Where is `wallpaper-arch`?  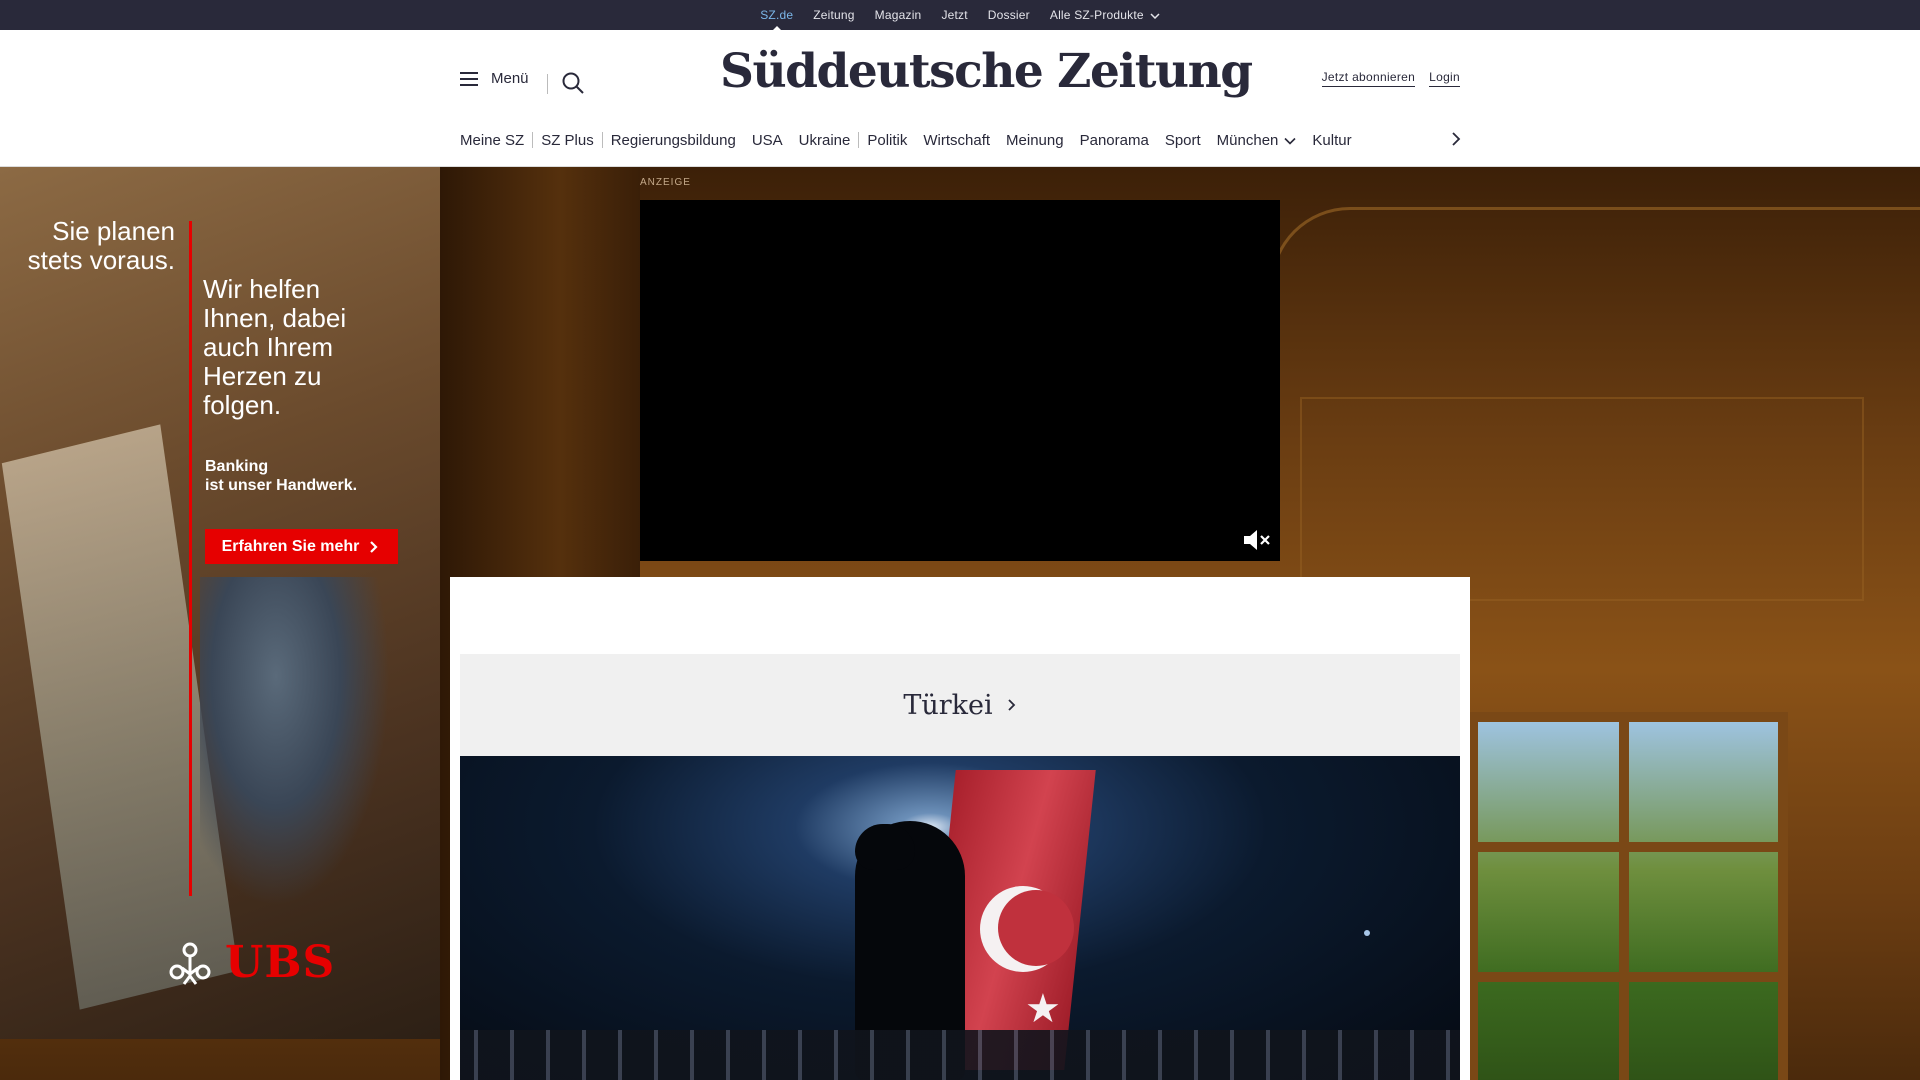 wallpaper-arch is located at coordinates (1595, 288).